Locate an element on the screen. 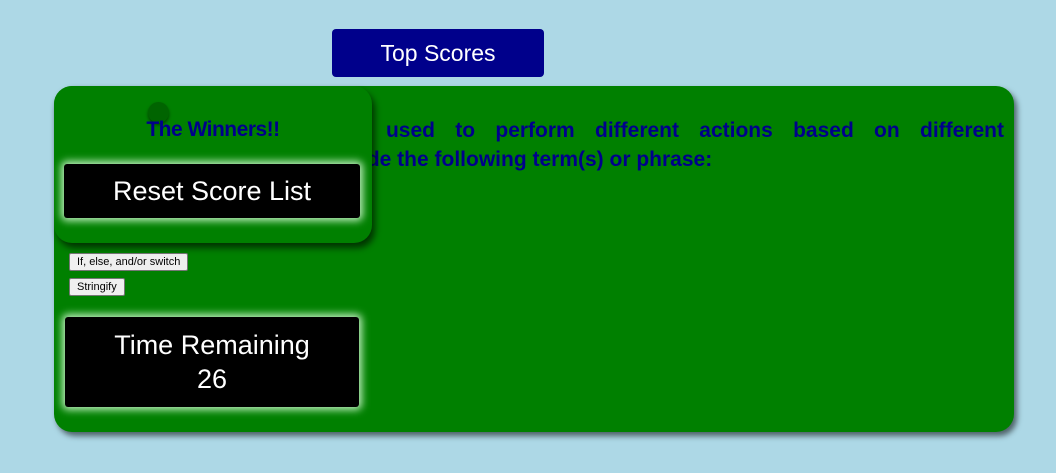 This screenshot has height=473, width=1056. winners-panel: The Winners!! Reset Score List is located at coordinates (213, 164).